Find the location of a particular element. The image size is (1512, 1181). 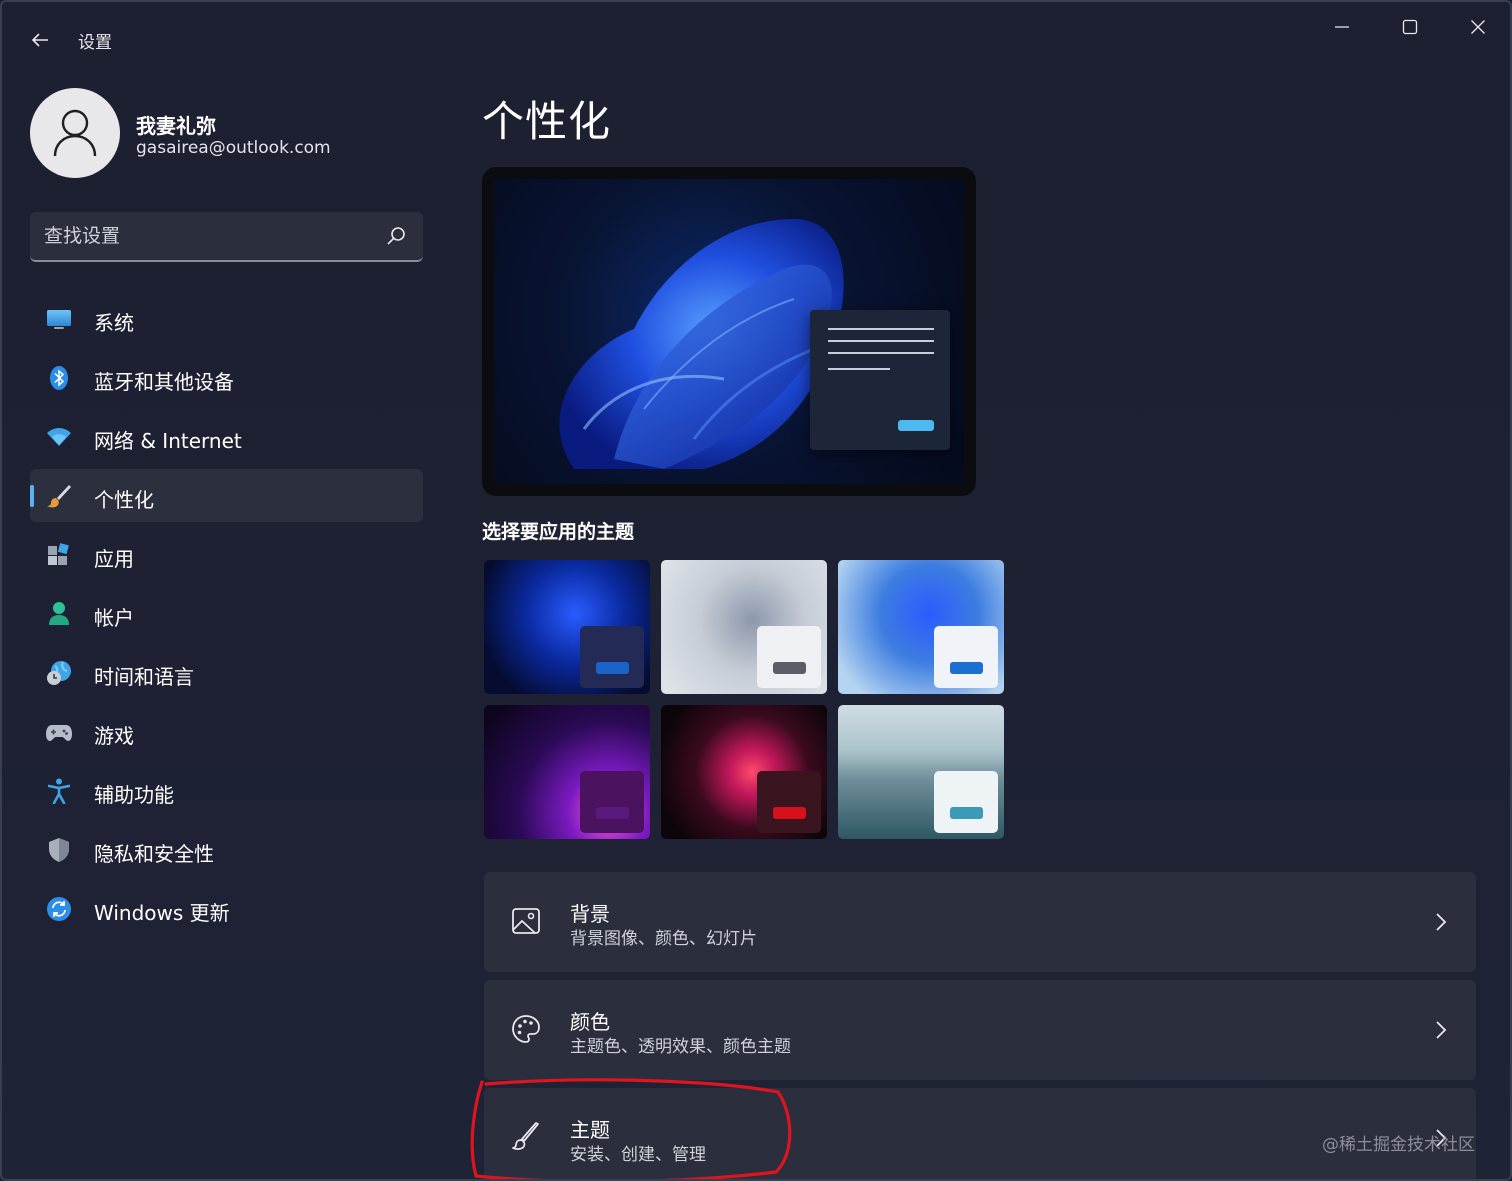

maximize-icon is located at coordinates (1410, 27).